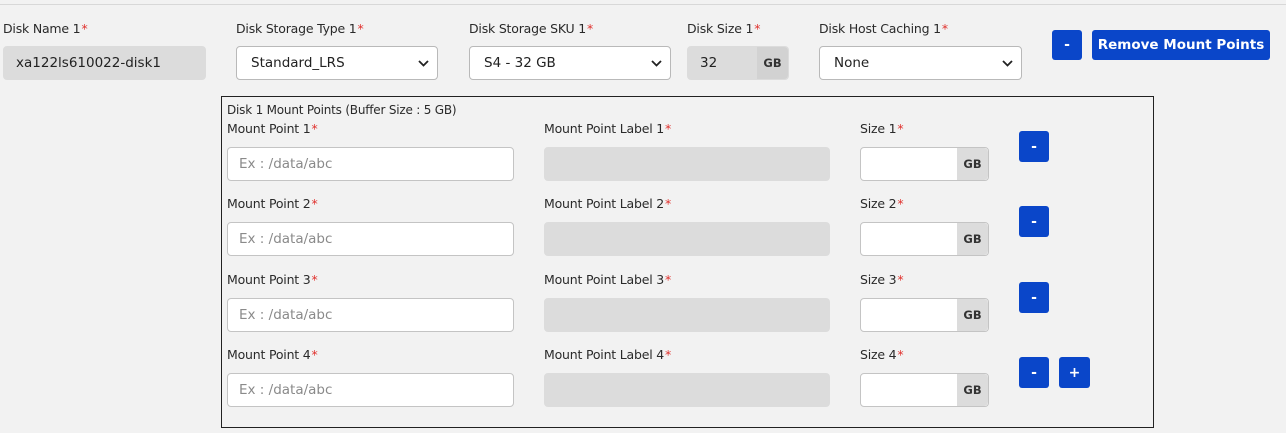 This screenshot has width=1286, height=433. Describe the element at coordinates (272, 128) in the screenshot. I see `mount-point-label: Mount Point 1*` at that location.